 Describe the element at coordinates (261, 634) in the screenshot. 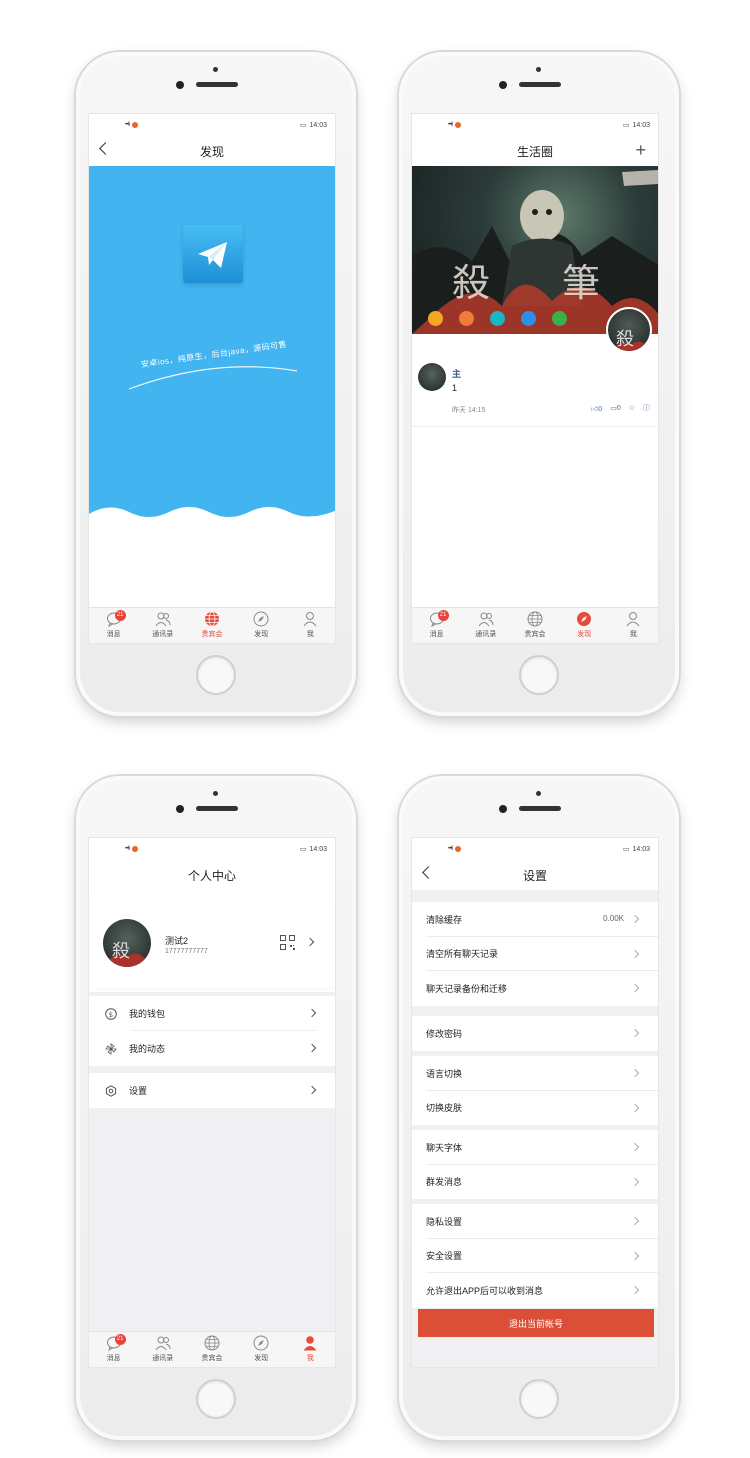

I see `tab-label: 发现` at that location.